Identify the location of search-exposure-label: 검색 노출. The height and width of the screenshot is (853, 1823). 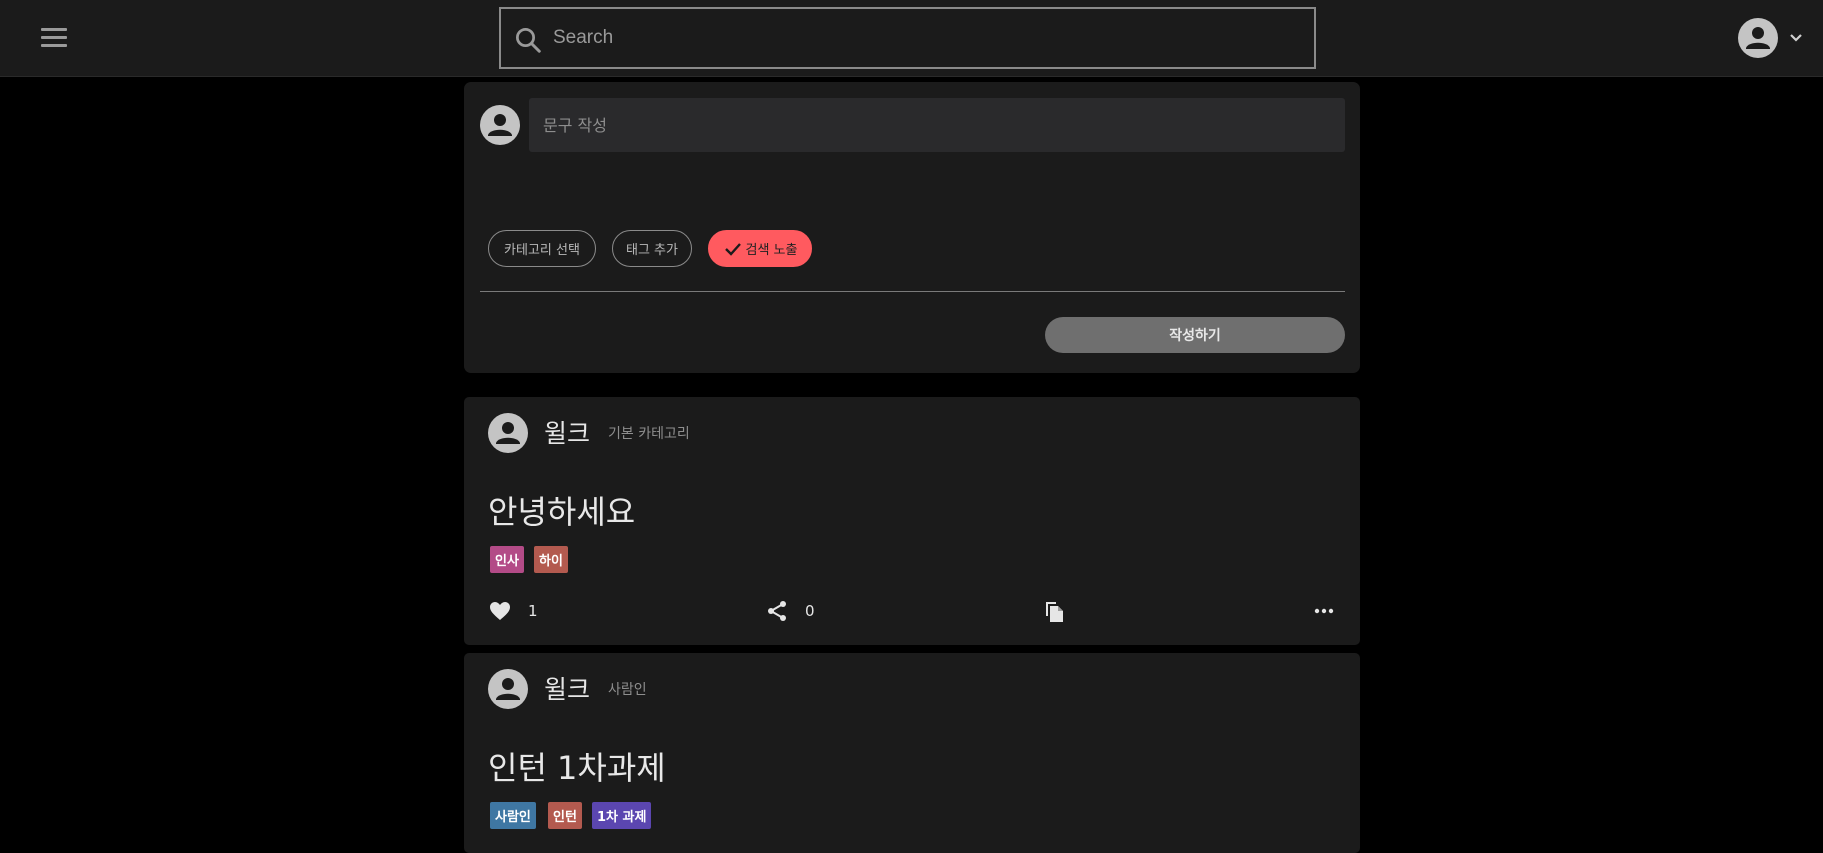
(771, 250).